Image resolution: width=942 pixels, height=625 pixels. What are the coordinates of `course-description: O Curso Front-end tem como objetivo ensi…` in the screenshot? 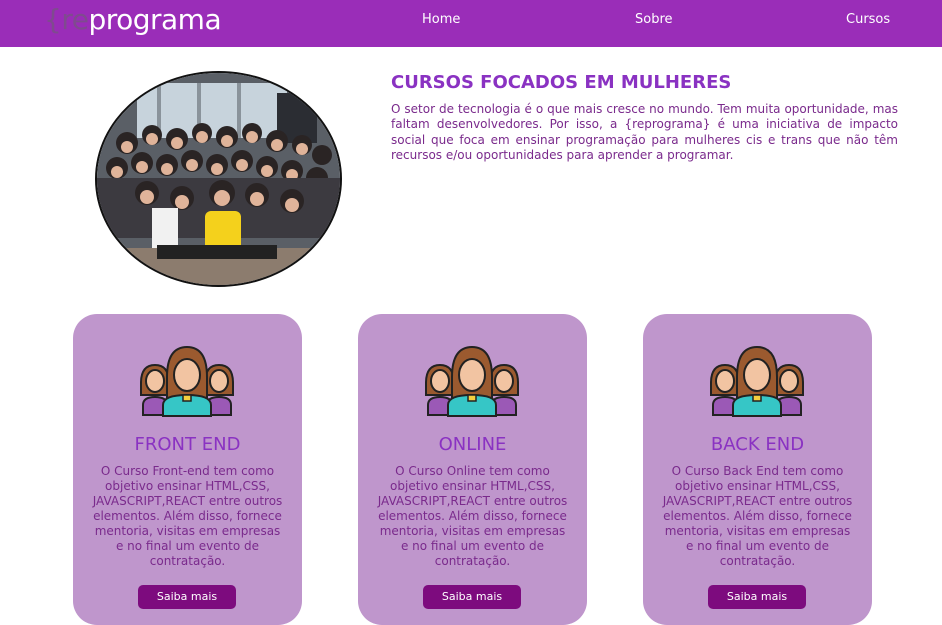 It's located at (187, 516).